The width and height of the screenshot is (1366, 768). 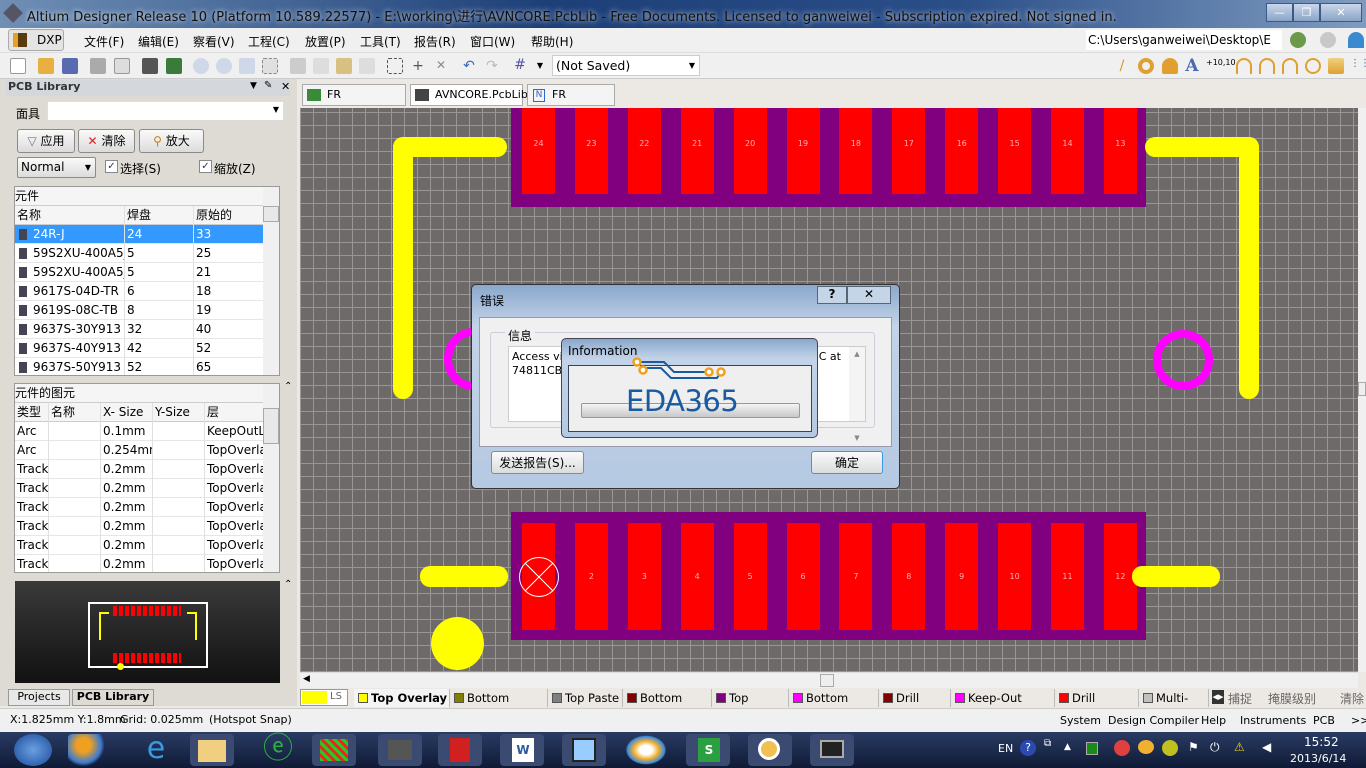 What do you see at coordinates (469, 66) in the screenshot?
I see `undo-icon: ↶` at bounding box center [469, 66].